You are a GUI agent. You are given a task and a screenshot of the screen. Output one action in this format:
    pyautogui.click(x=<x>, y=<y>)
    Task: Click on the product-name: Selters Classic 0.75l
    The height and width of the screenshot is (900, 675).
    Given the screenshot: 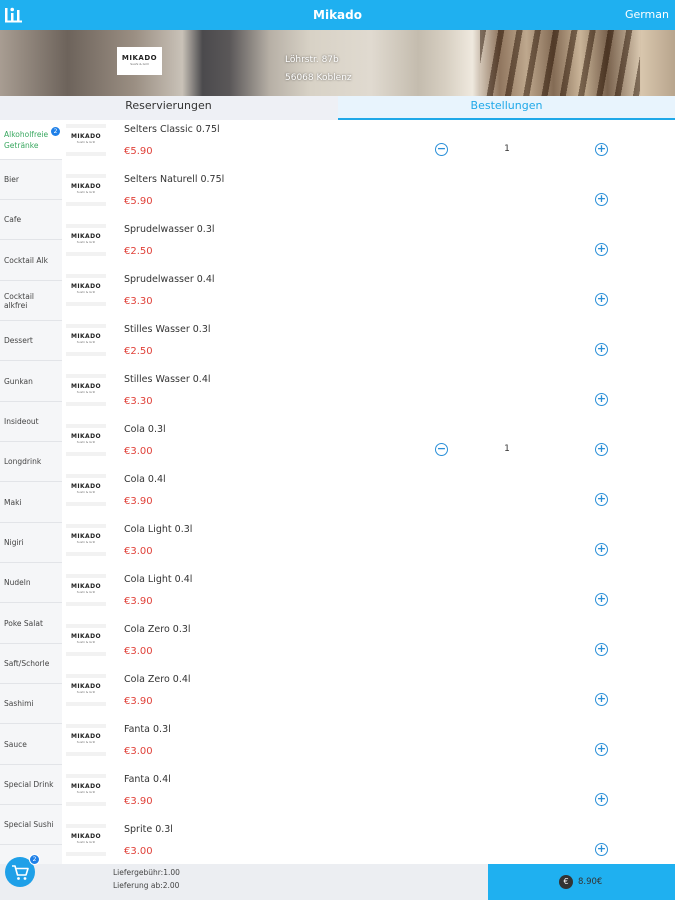 What is the action you would take?
    pyautogui.click(x=172, y=129)
    